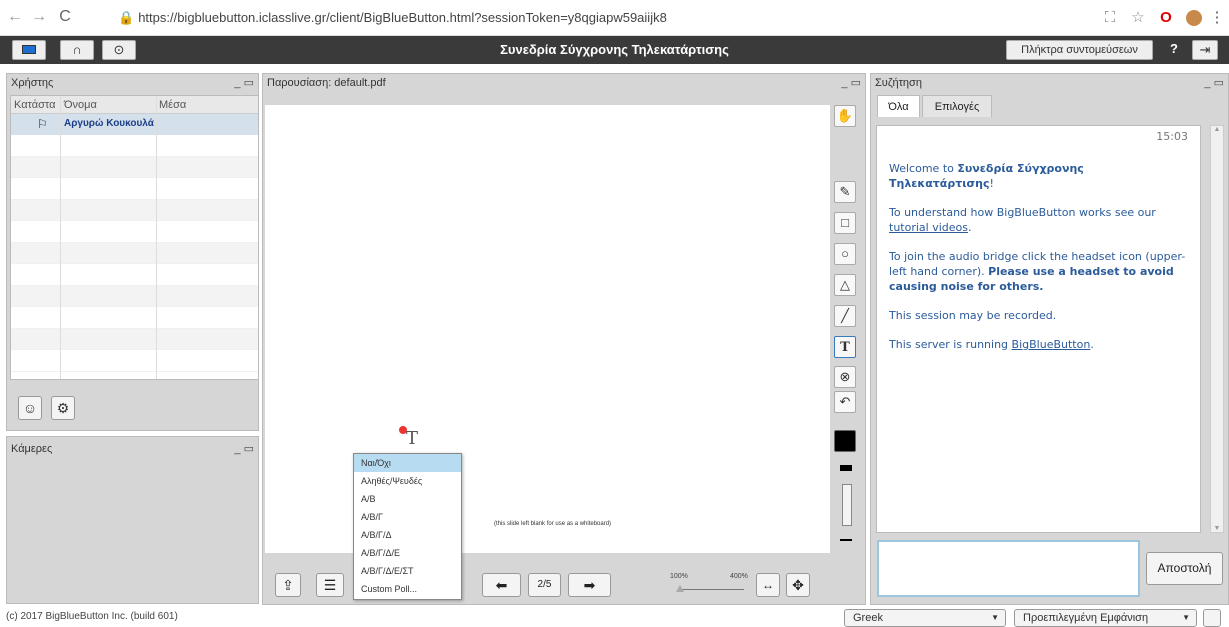 This screenshot has height=627, width=1229. Describe the element at coordinates (60, 237) in the screenshot. I see `column-divider` at that location.